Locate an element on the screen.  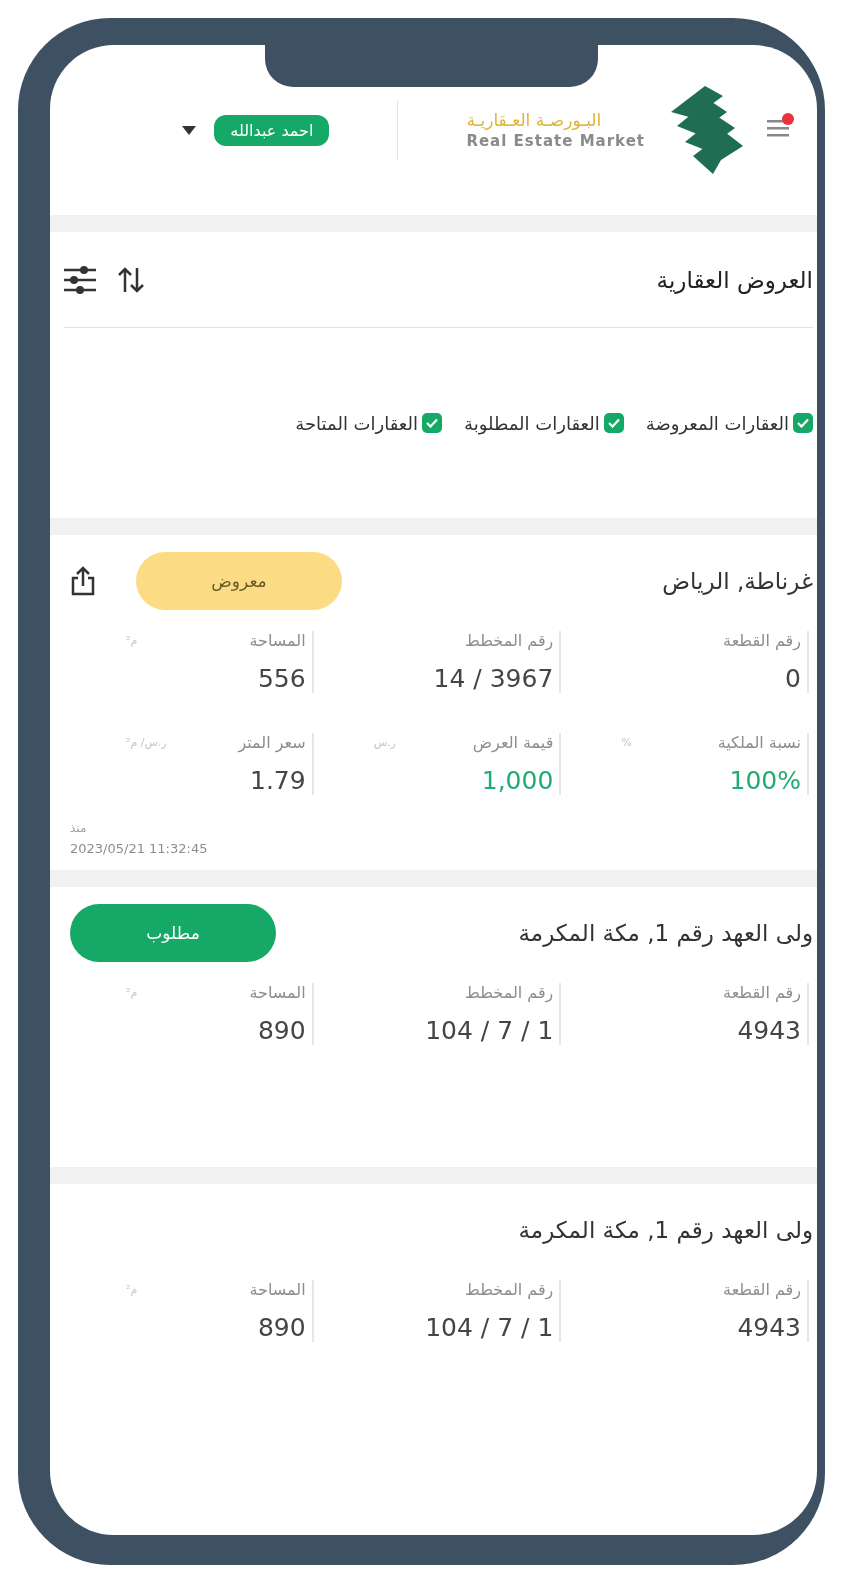
field-value: 1.79 is located at coordinates (278, 780).